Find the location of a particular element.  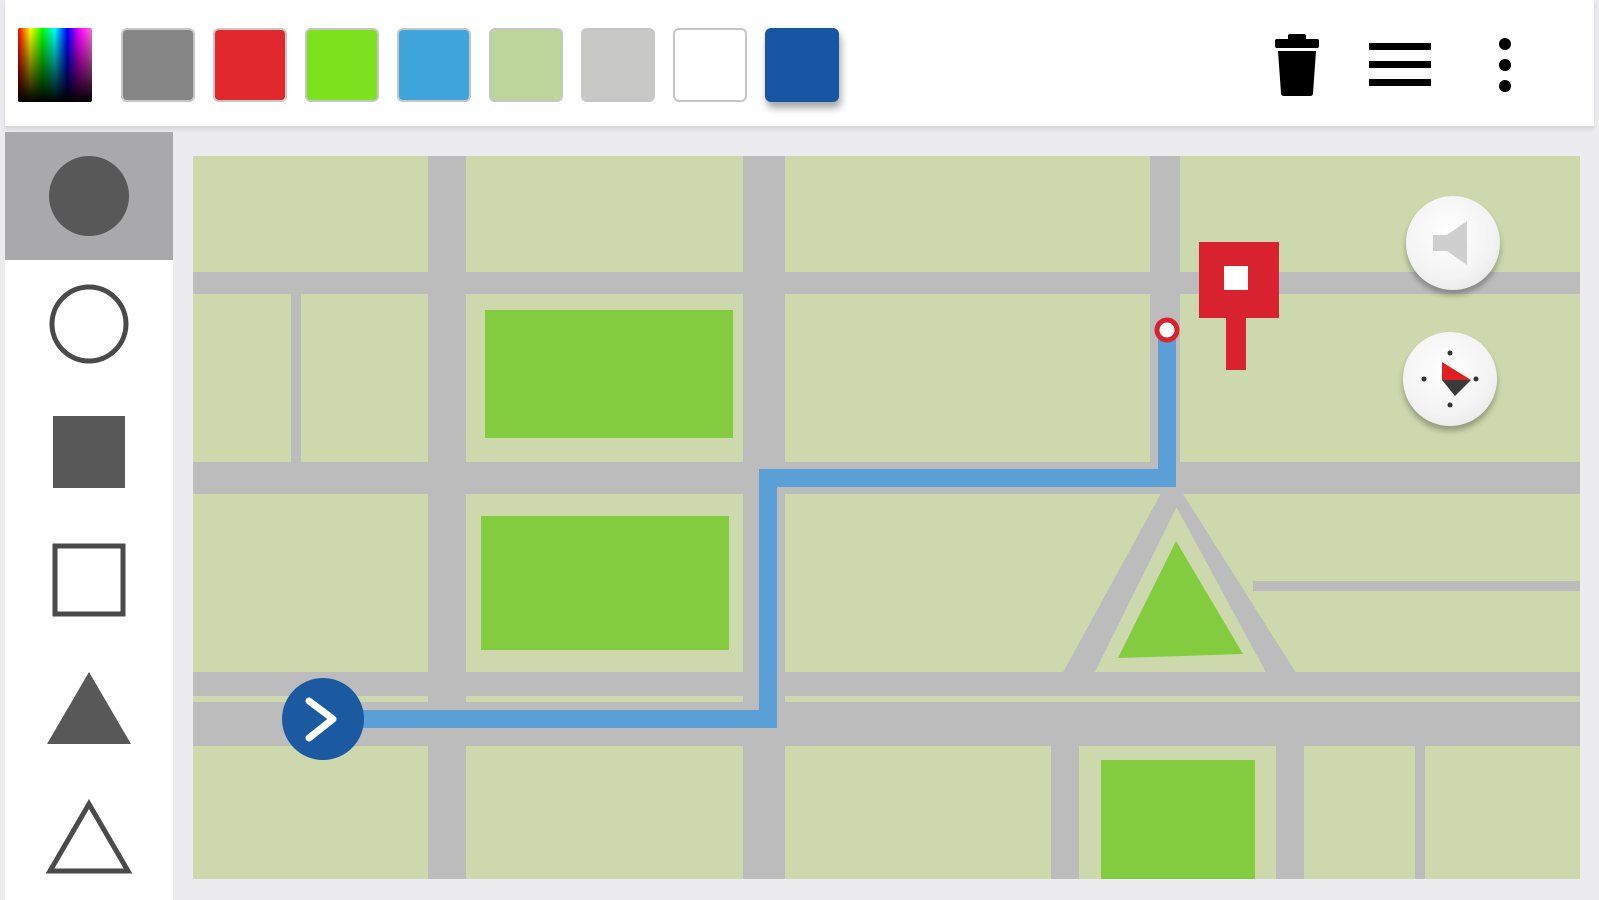

destination-dot is located at coordinates (1167, 330).